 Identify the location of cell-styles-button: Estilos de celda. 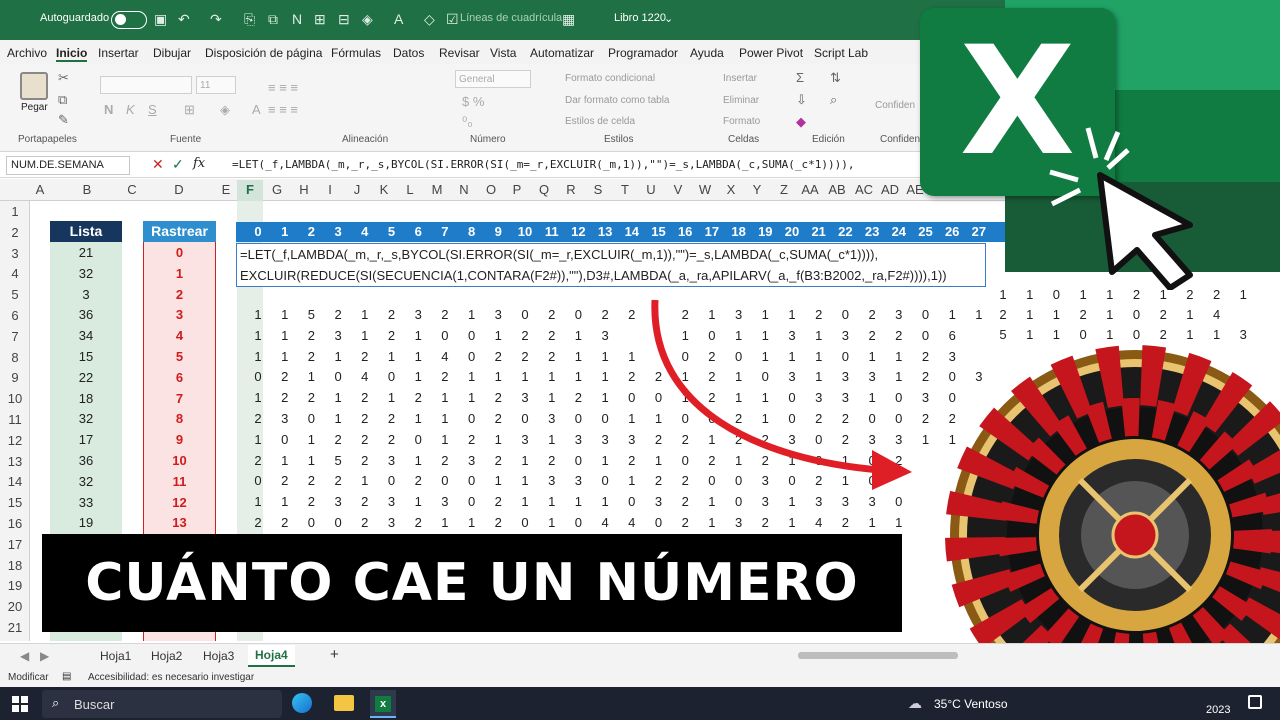
(600, 121).